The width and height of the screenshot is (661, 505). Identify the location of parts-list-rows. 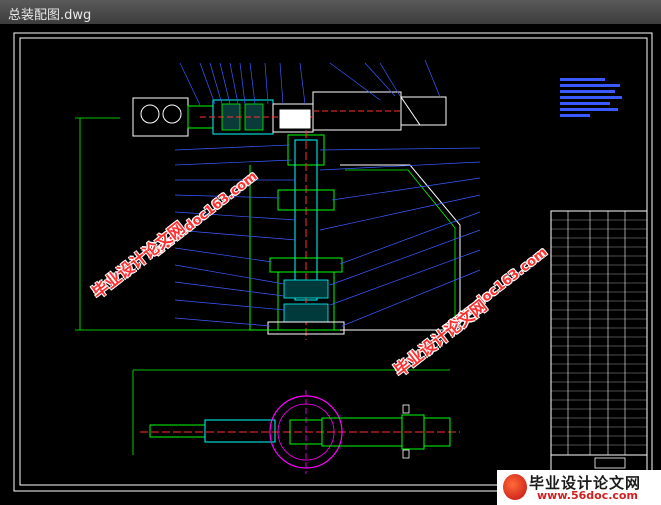
(599, 332).